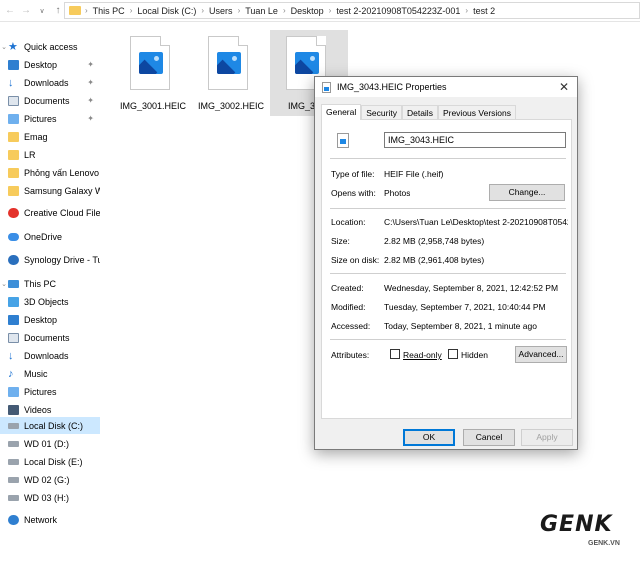 The height and width of the screenshot is (575, 640). Describe the element at coordinates (50, 373) in the screenshot. I see `sidebar-item-music: ♪ Music` at that location.